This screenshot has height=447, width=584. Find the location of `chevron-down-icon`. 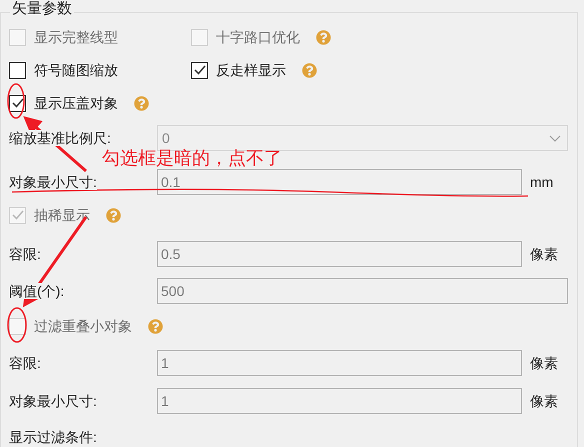

chevron-down-icon is located at coordinates (555, 138).